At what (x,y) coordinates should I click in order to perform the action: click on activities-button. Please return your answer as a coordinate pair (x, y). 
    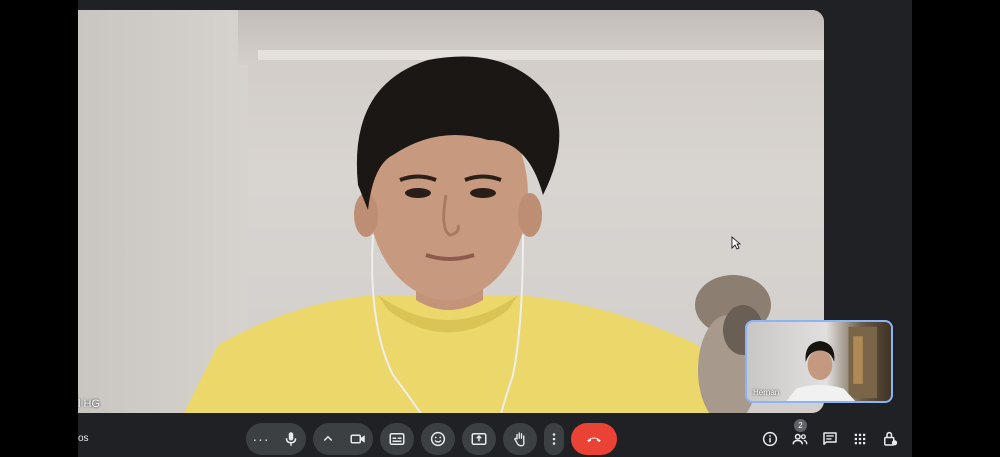
    Looking at the image, I should click on (860, 439).